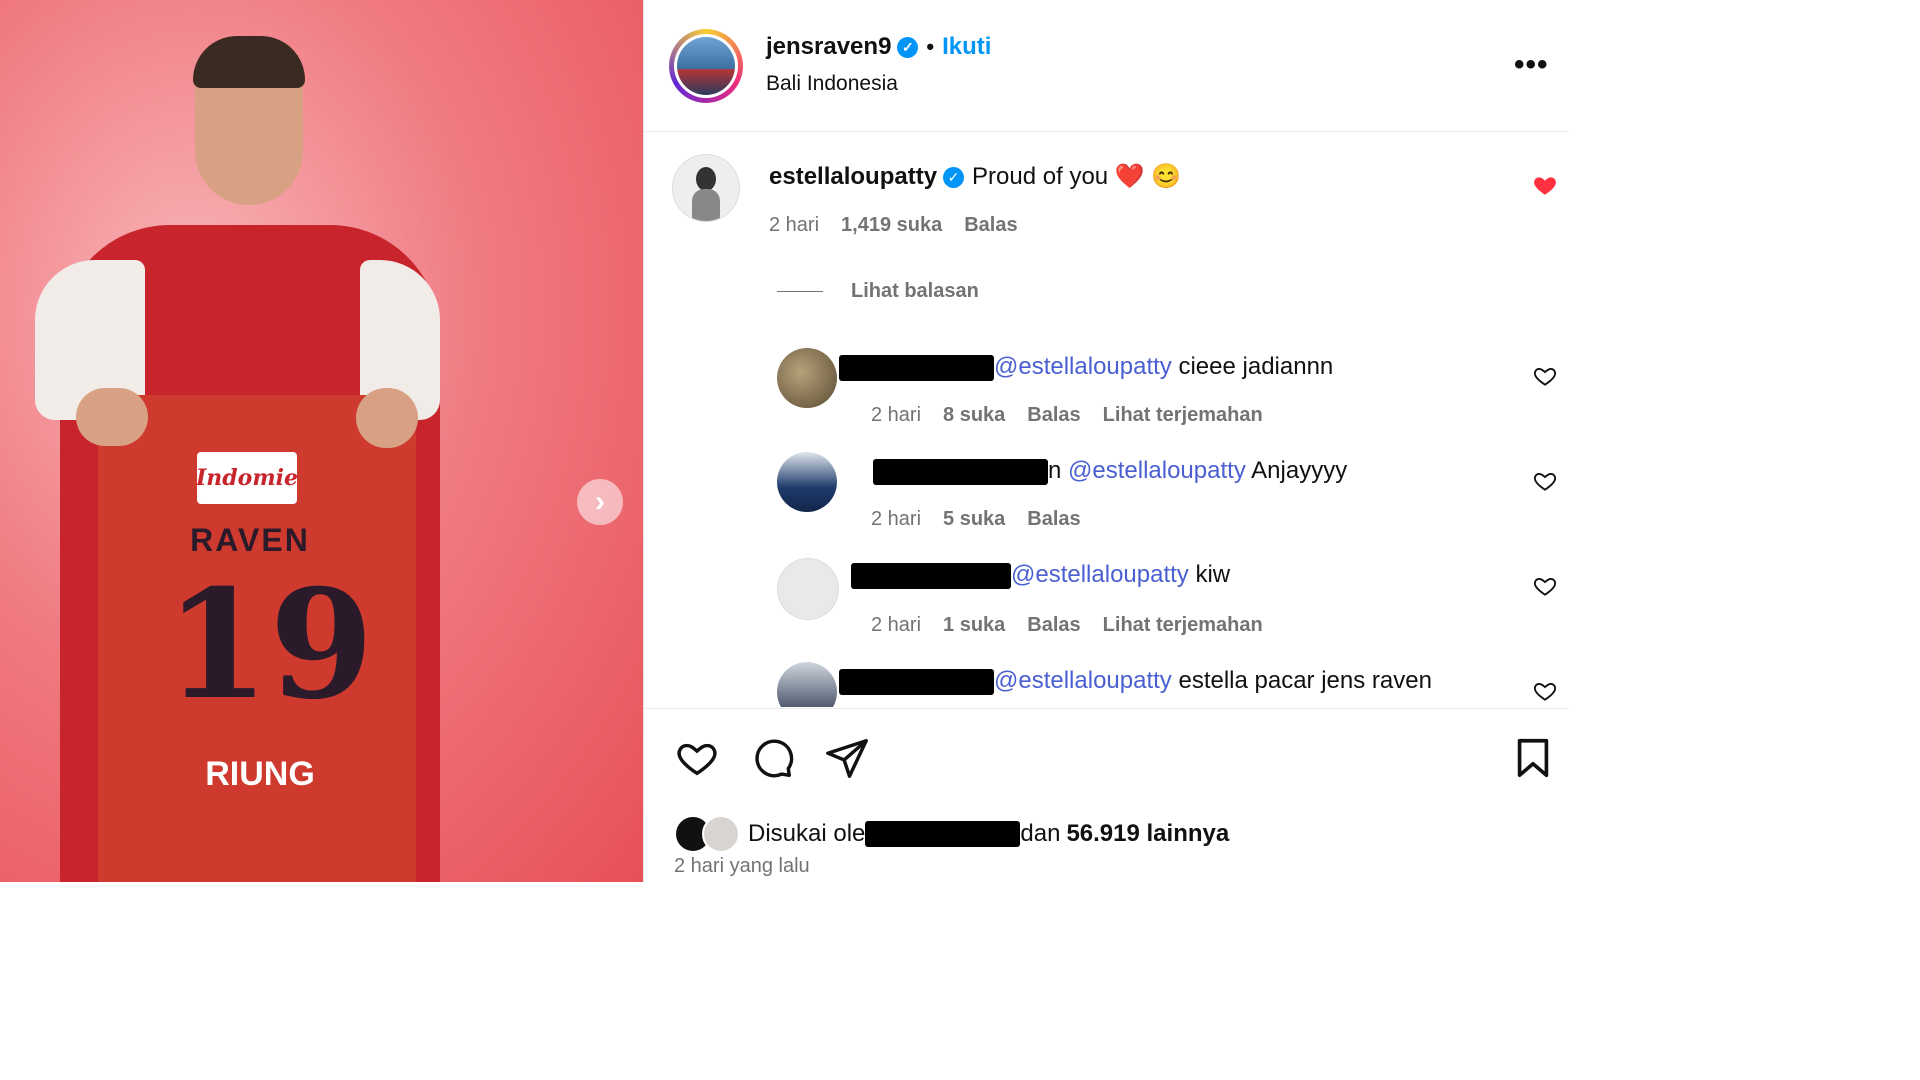  What do you see at coordinates (249, 62) in the screenshot?
I see `player-hair` at bounding box center [249, 62].